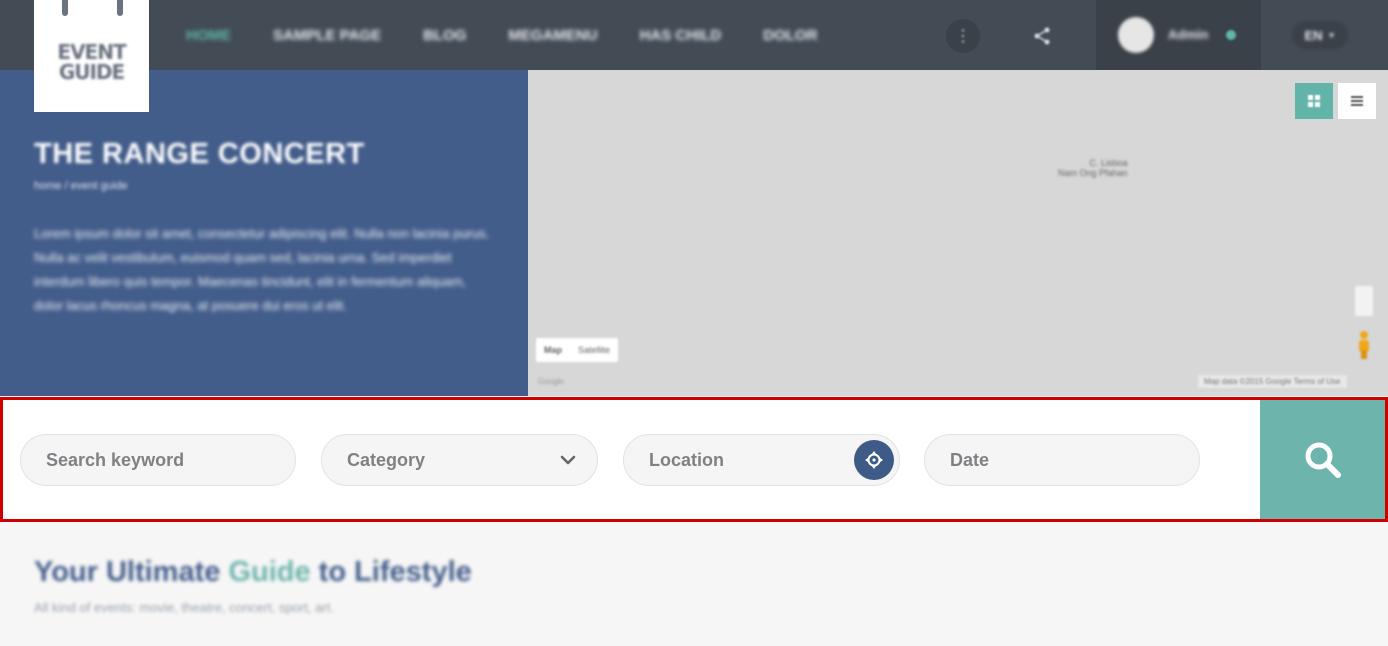 The image size is (1388, 646). Describe the element at coordinates (269, 572) in the screenshot. I see `heading-accent: Guide` at that location.